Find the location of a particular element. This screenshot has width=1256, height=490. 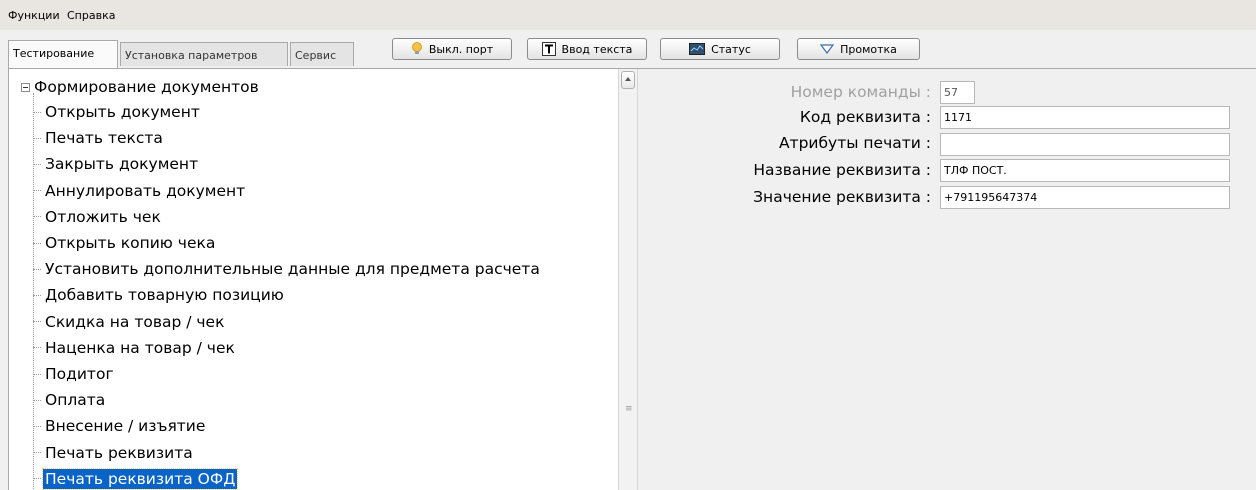

tree-item: Подитог is located at coordinates (74, 374).